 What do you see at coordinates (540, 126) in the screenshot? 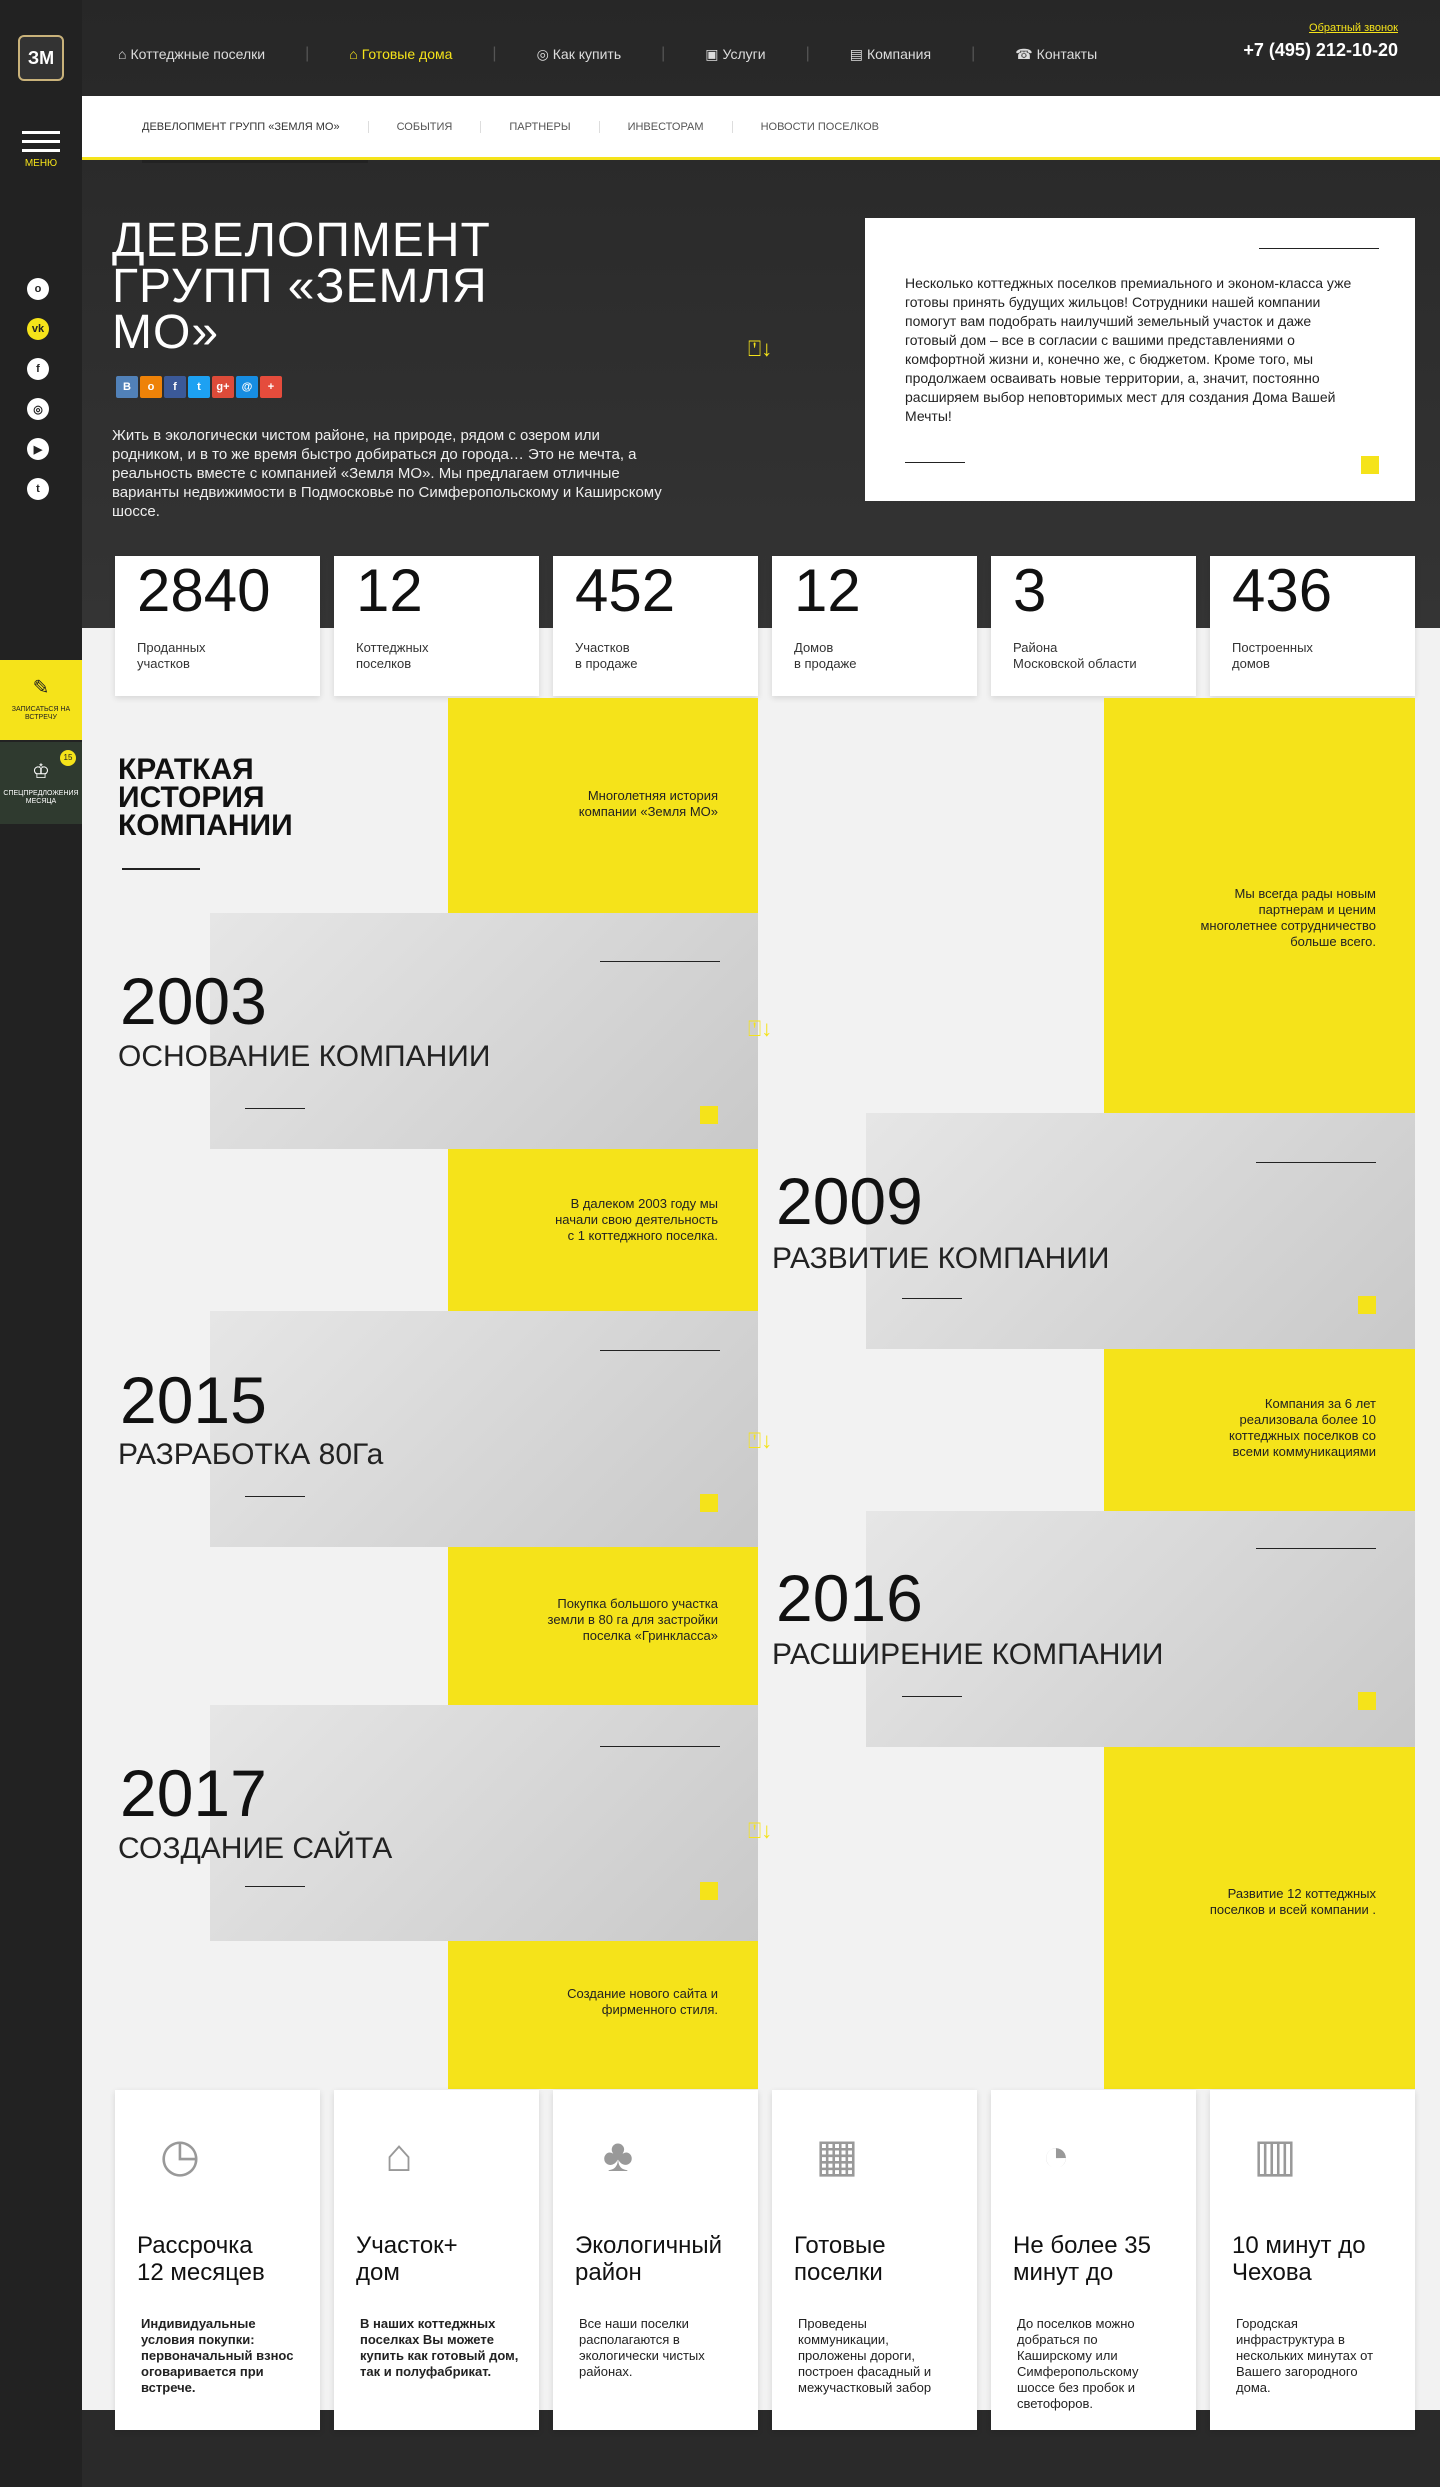
I see `subnav-partners: ПАРТНЕРЫ` at bounding box center [540, 126].